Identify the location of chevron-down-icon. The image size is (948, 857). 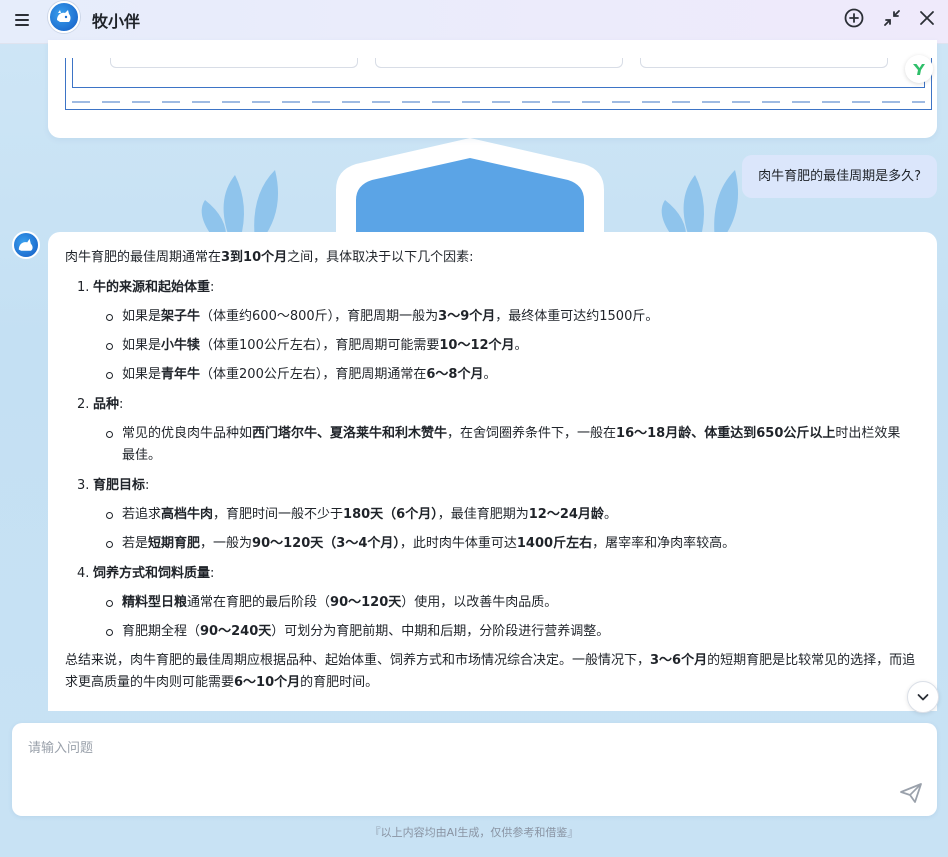
(923, 697).